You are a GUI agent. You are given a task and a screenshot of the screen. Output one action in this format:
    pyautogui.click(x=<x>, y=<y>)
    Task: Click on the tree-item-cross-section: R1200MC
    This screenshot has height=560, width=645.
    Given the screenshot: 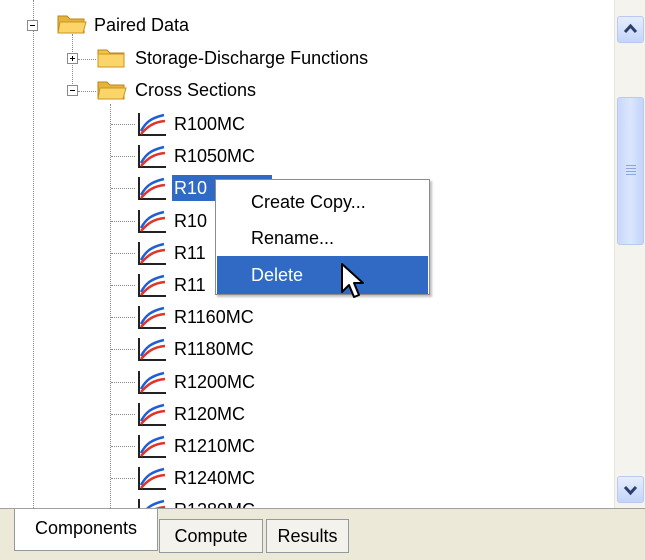 What is the action you would take?
    pyautogui.click(x=214, y=382)
    